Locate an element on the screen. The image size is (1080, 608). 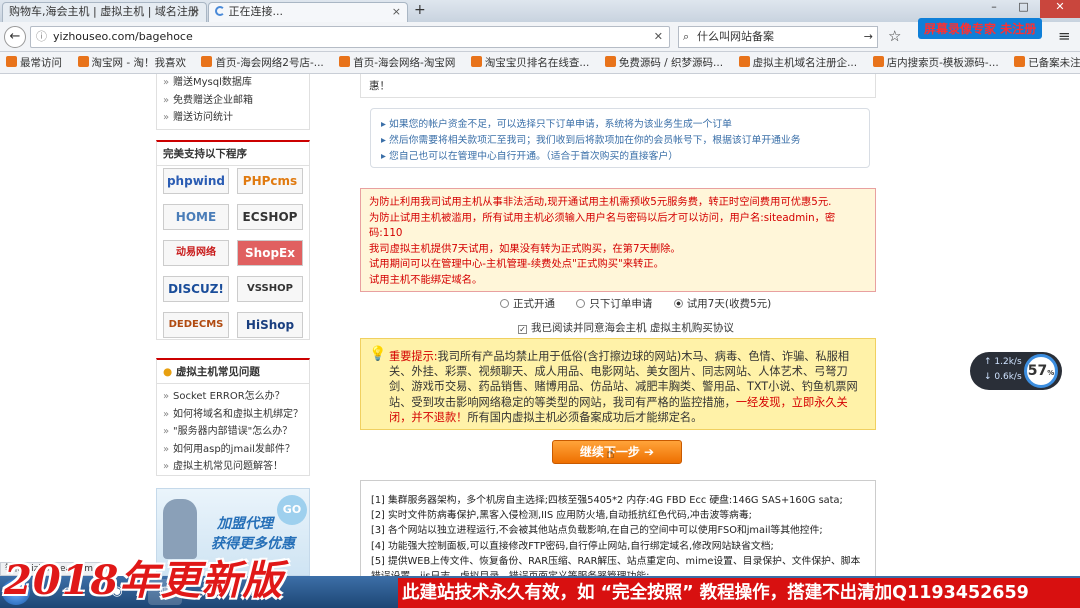
faq-link: Socket ERROR怎么办？ is located at coordinates (233, 397).